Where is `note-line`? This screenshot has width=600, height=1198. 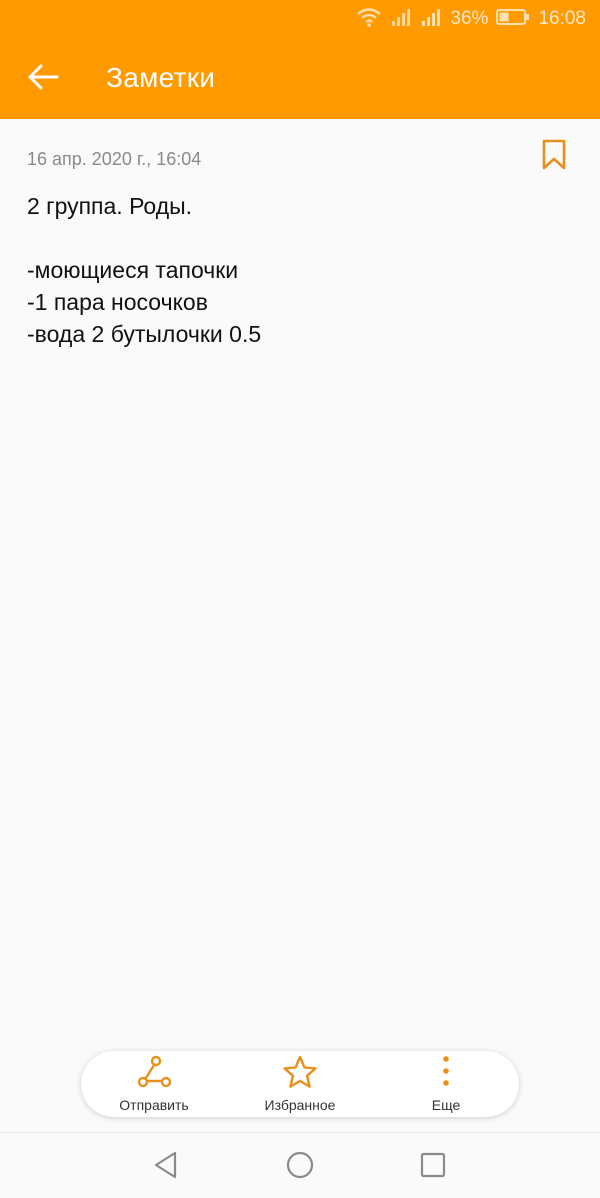
note-line is located at coordinates (297, 238).